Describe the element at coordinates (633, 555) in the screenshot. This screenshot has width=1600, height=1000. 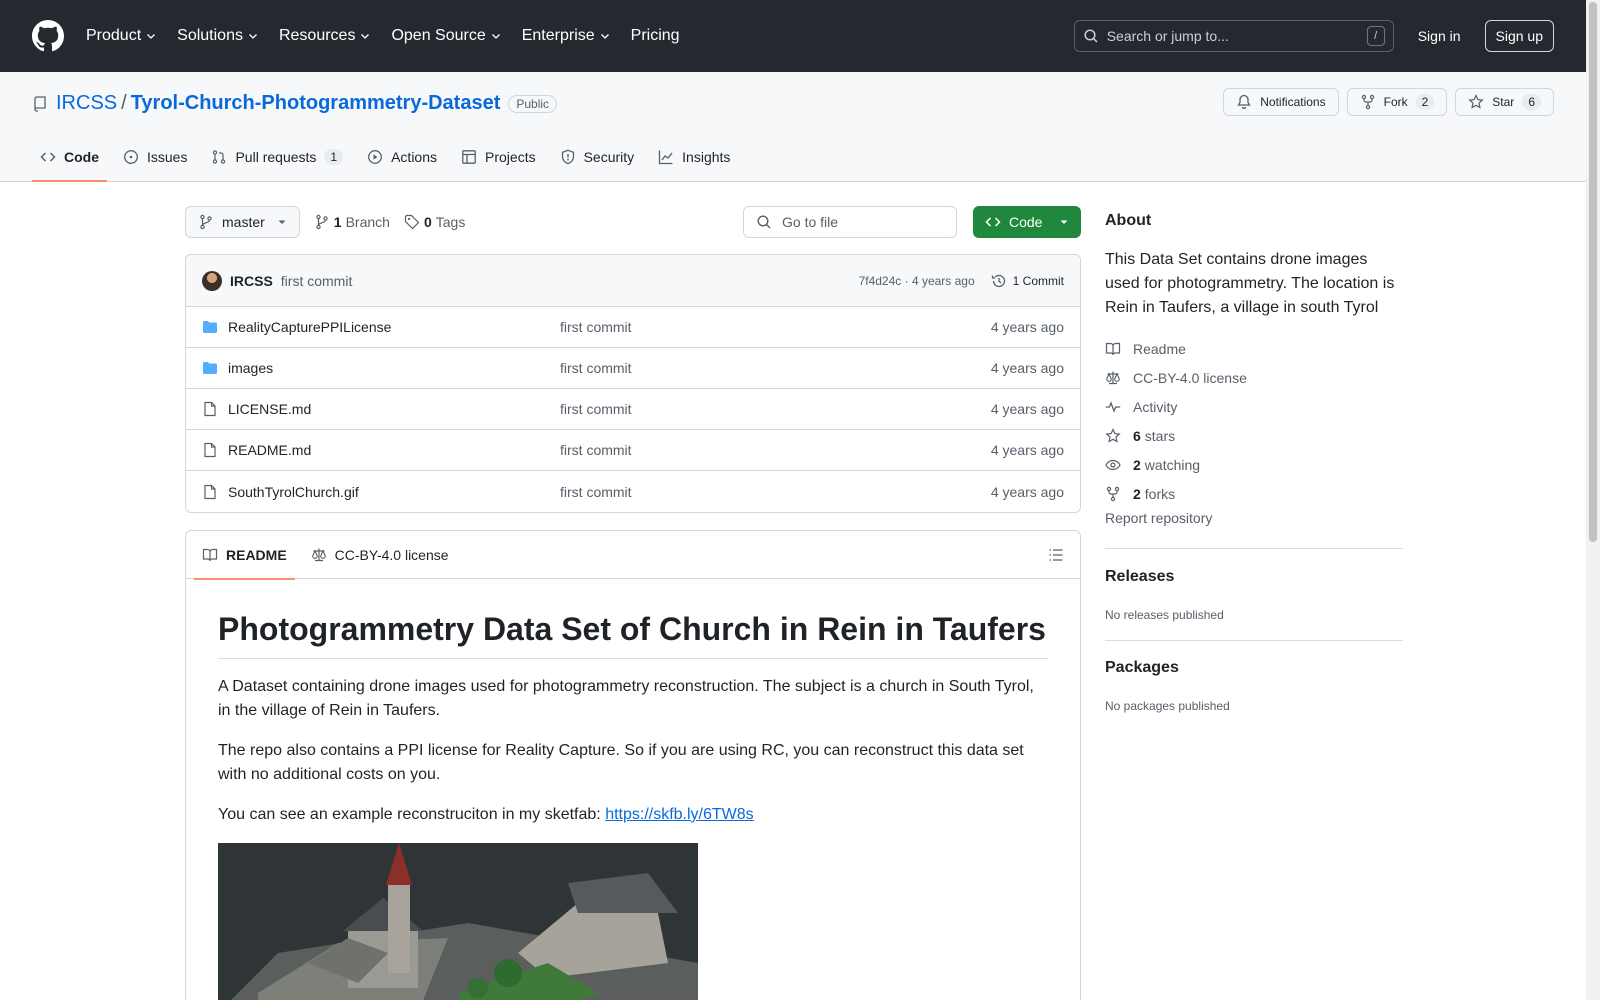
I see `readme-tabs: README CC-BY-4.0 license` at that location.